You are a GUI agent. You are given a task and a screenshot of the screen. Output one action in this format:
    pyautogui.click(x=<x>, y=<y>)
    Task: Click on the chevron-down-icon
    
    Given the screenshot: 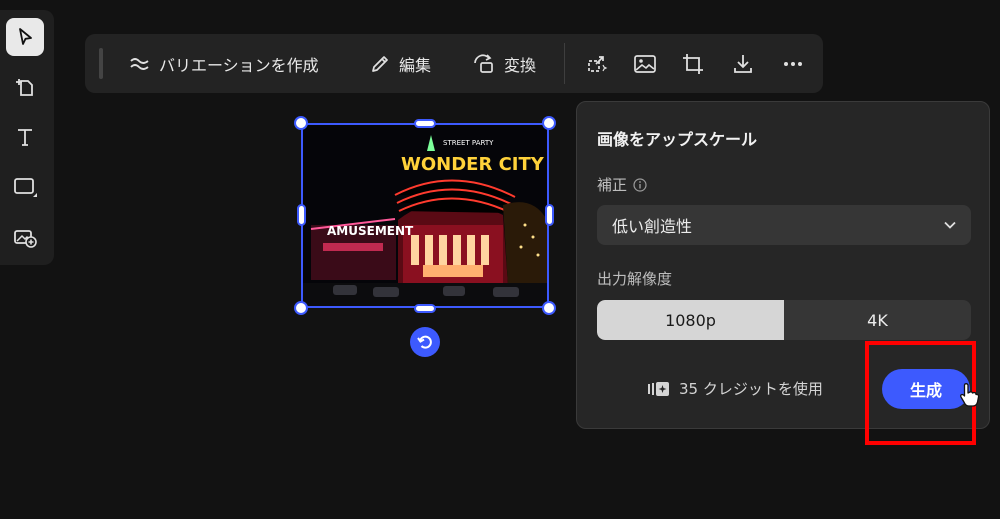 What is the action you would take?
    pyautogui.click(x=950, y=225)
    